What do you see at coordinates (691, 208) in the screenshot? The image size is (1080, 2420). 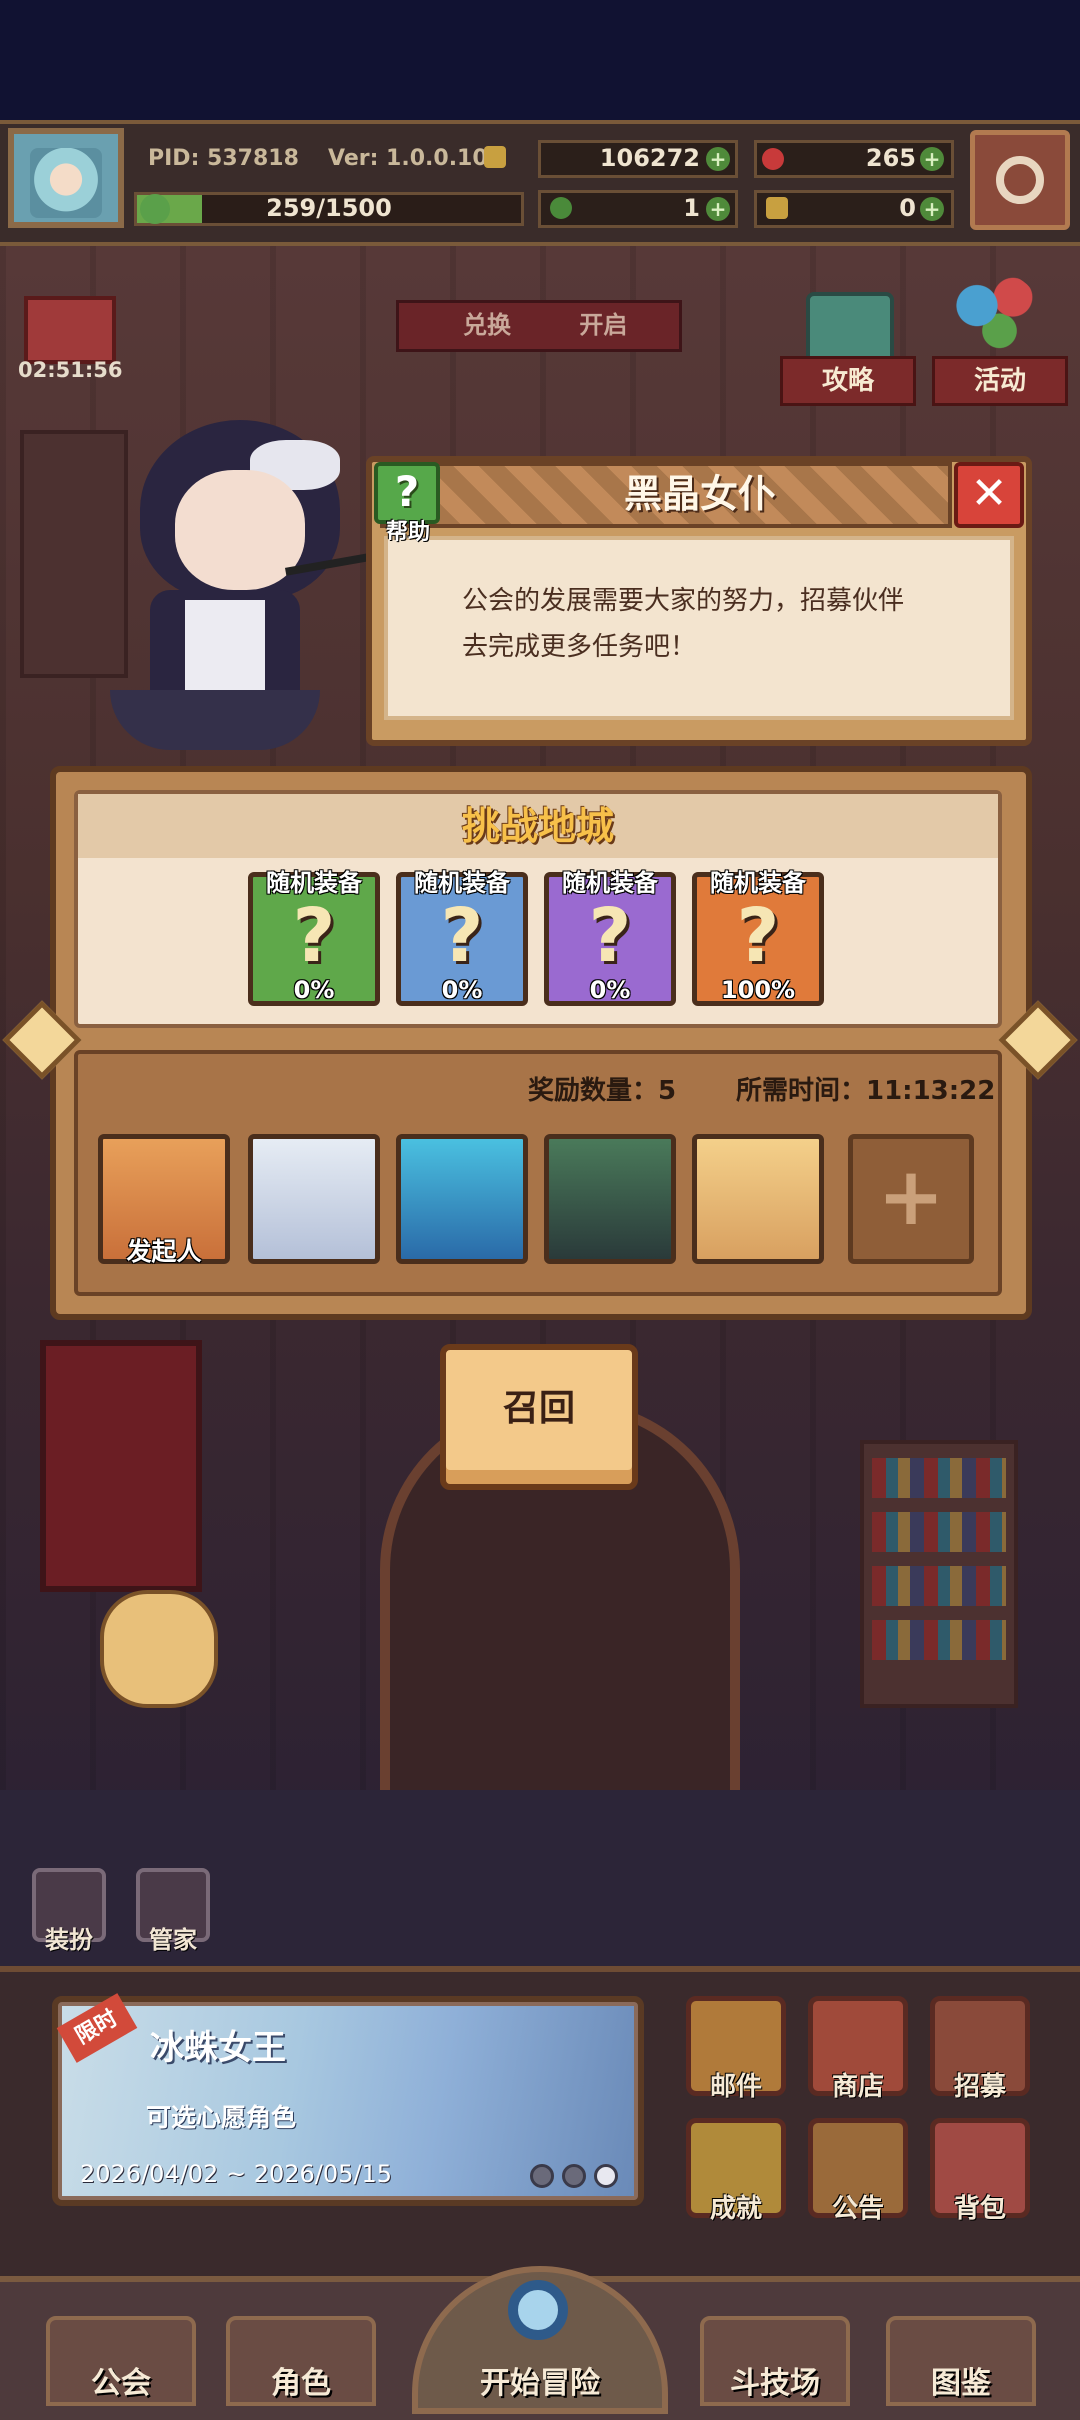 I see `clover-value: 1` at bounding box center [691, 208].